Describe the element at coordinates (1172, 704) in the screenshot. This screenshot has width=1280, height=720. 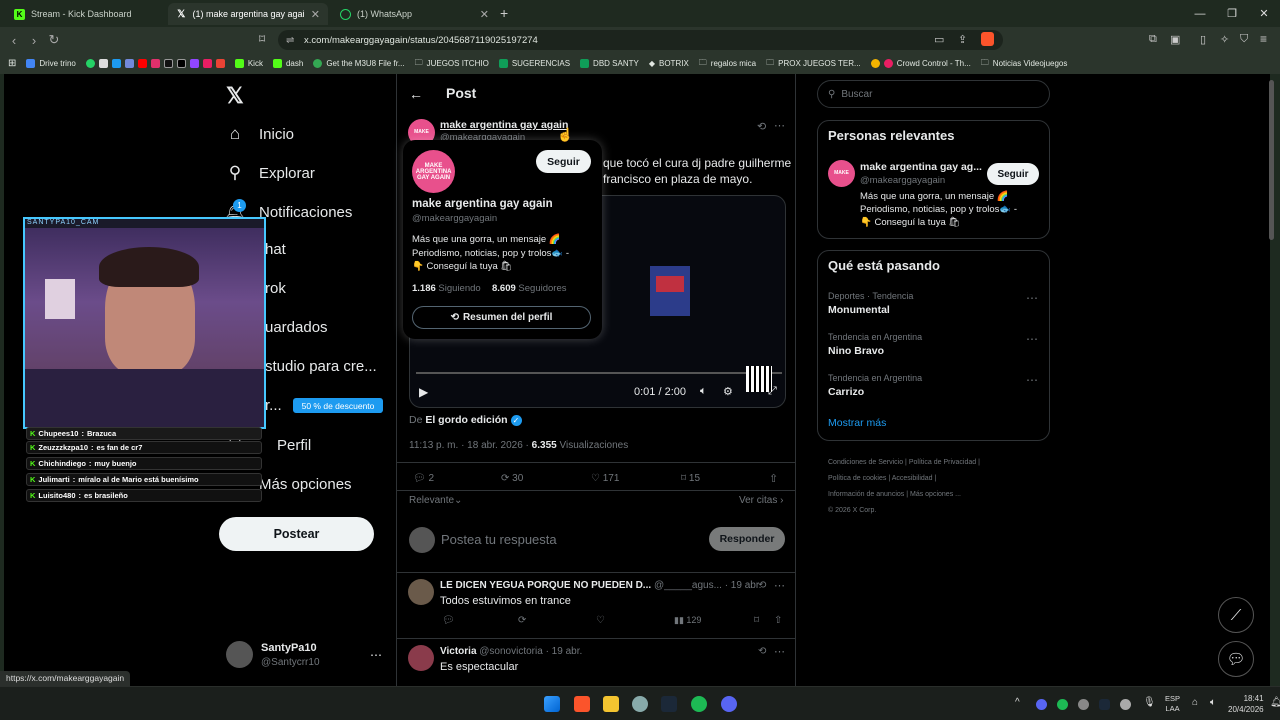
I see `language-indicator: ESP LAA` at that location.